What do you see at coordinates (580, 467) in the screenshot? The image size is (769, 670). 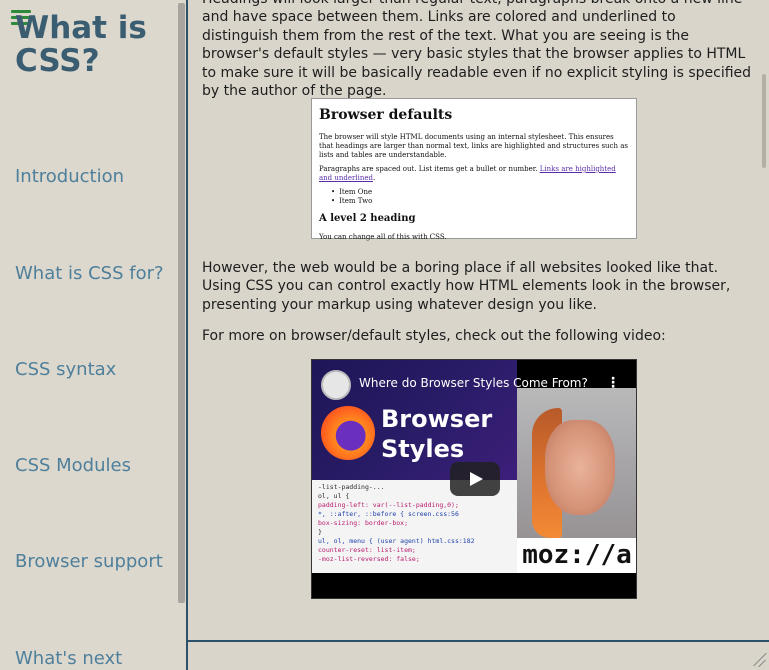 I see `presenter-face` at bounding box center [580, 467].